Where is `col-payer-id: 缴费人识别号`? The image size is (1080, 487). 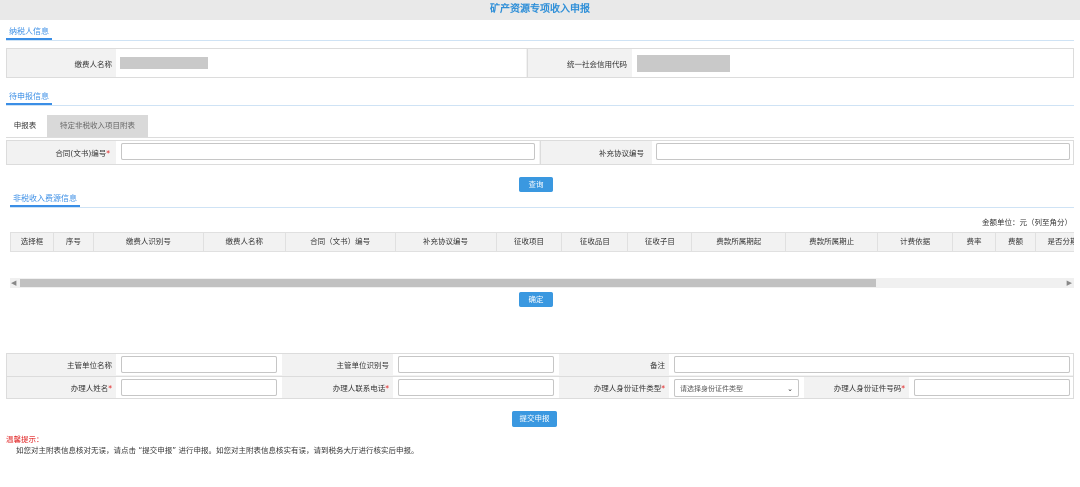 col-payer-id: 缴费人识别号 is located at coordinates (148, 242).